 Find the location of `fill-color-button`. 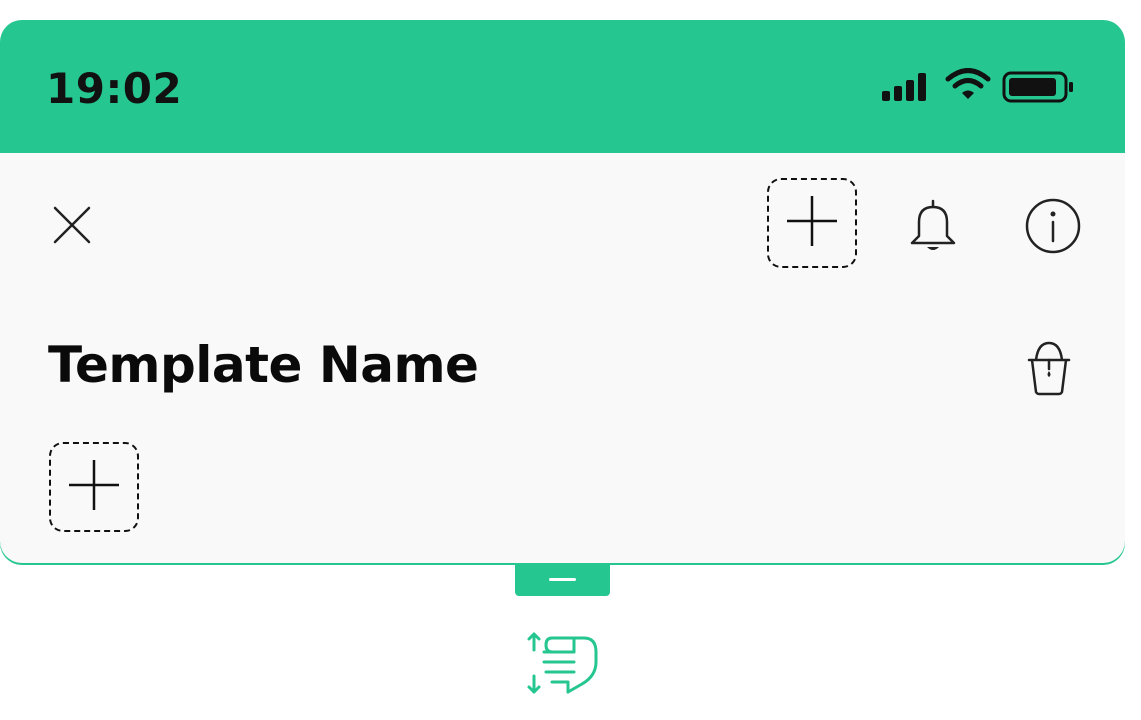

fill-color-button is located at coordinates (1049, 370).